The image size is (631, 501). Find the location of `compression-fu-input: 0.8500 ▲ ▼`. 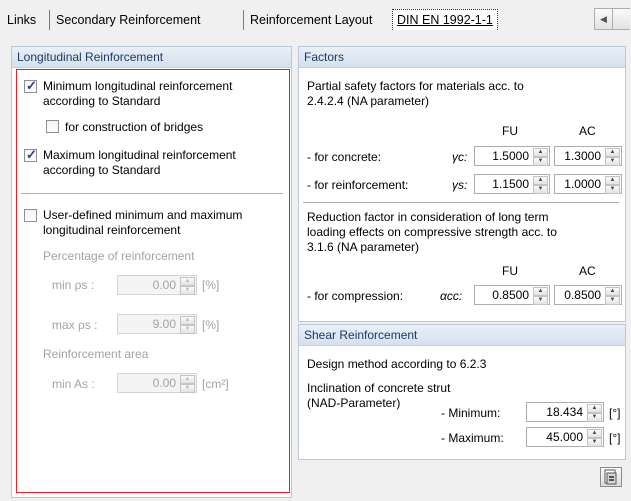

compression-fu-input: 0.8500 ▲ ▼ is located at coordinates (512, 295).